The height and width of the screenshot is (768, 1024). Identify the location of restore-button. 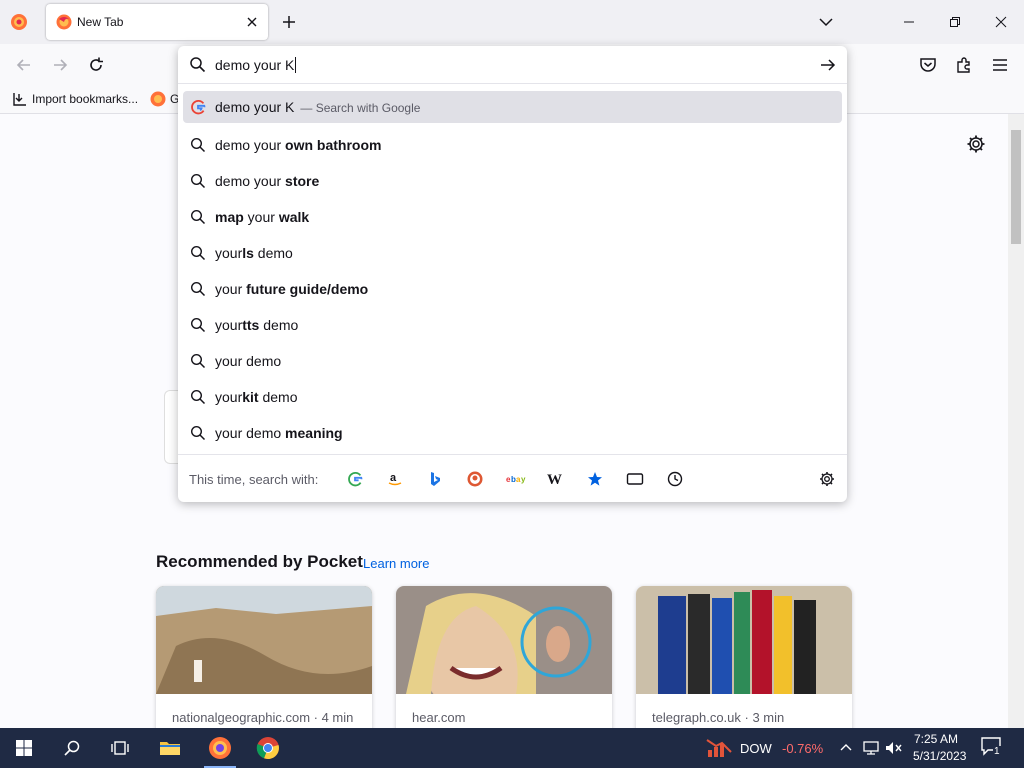
(955, 22).